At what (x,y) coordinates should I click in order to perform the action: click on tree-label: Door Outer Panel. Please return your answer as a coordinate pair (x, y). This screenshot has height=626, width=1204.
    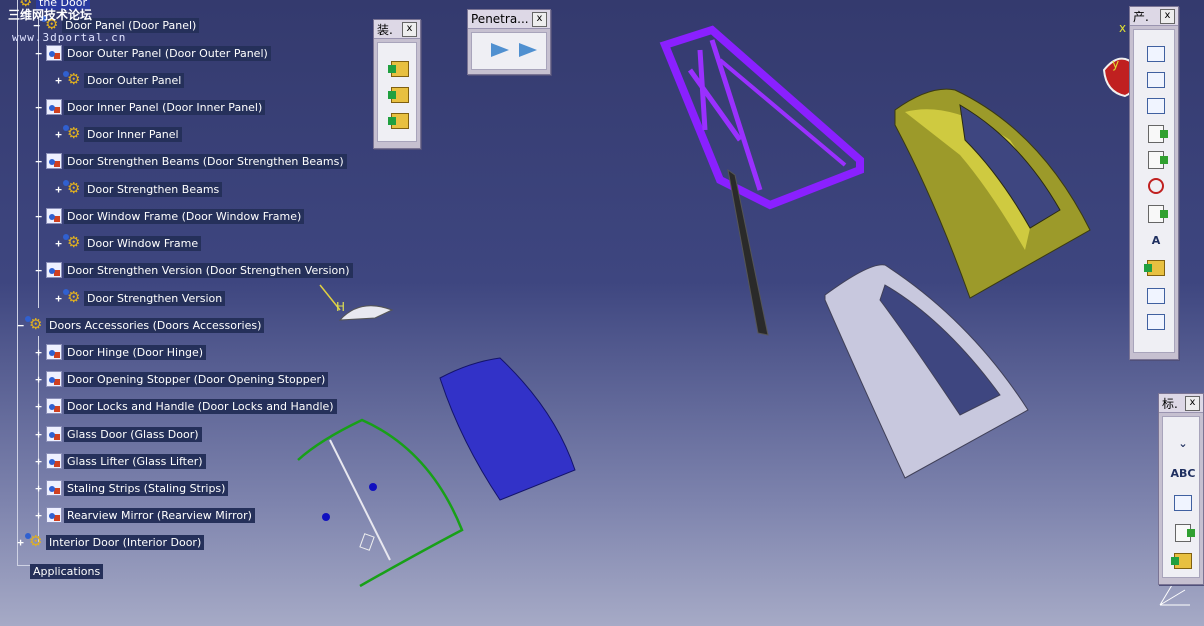
    Looking at the image, I should click on (134, 80).